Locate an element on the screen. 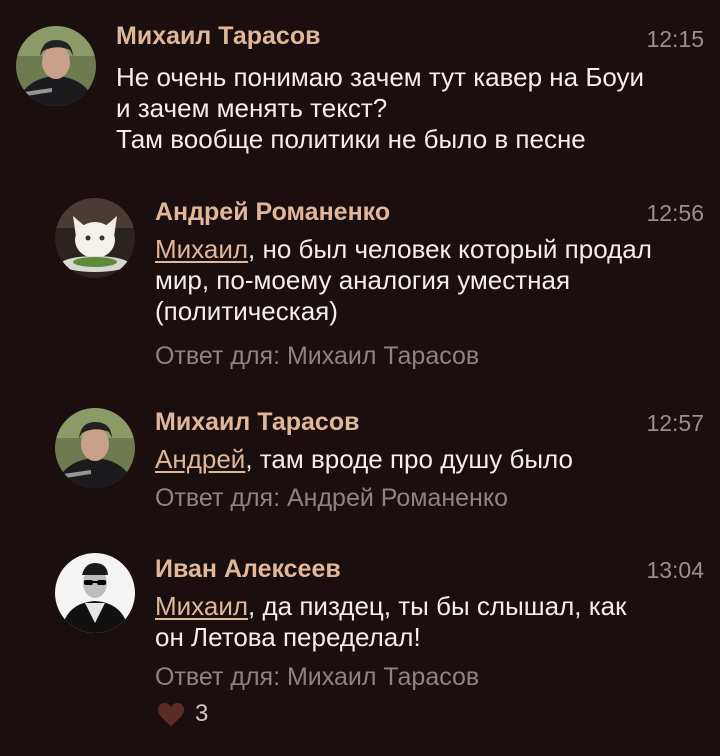 Image resolution: width=720 pixels, height=756 pixels. comment-time: 12:15 is located at coordinates (675, 39).